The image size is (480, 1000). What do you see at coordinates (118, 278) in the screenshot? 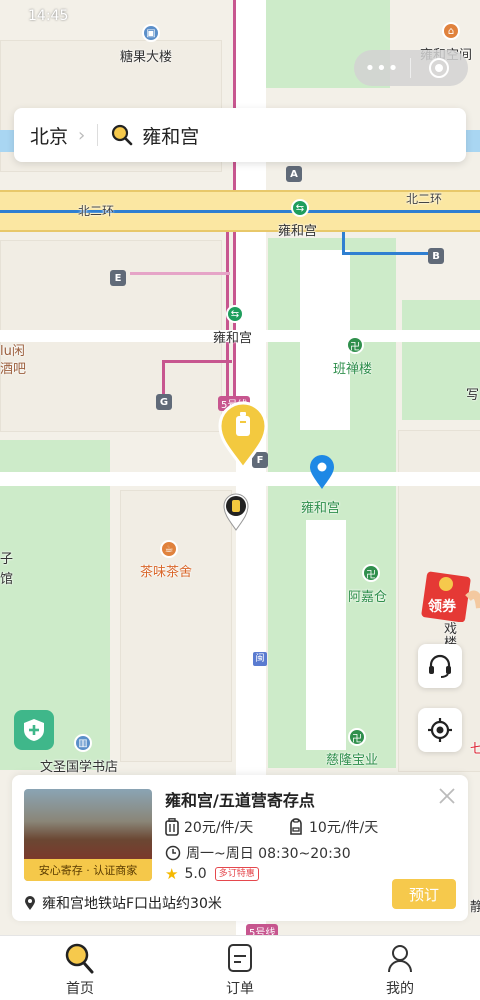
I see `exit-e-tag: E` at bounding box center [118, 278].